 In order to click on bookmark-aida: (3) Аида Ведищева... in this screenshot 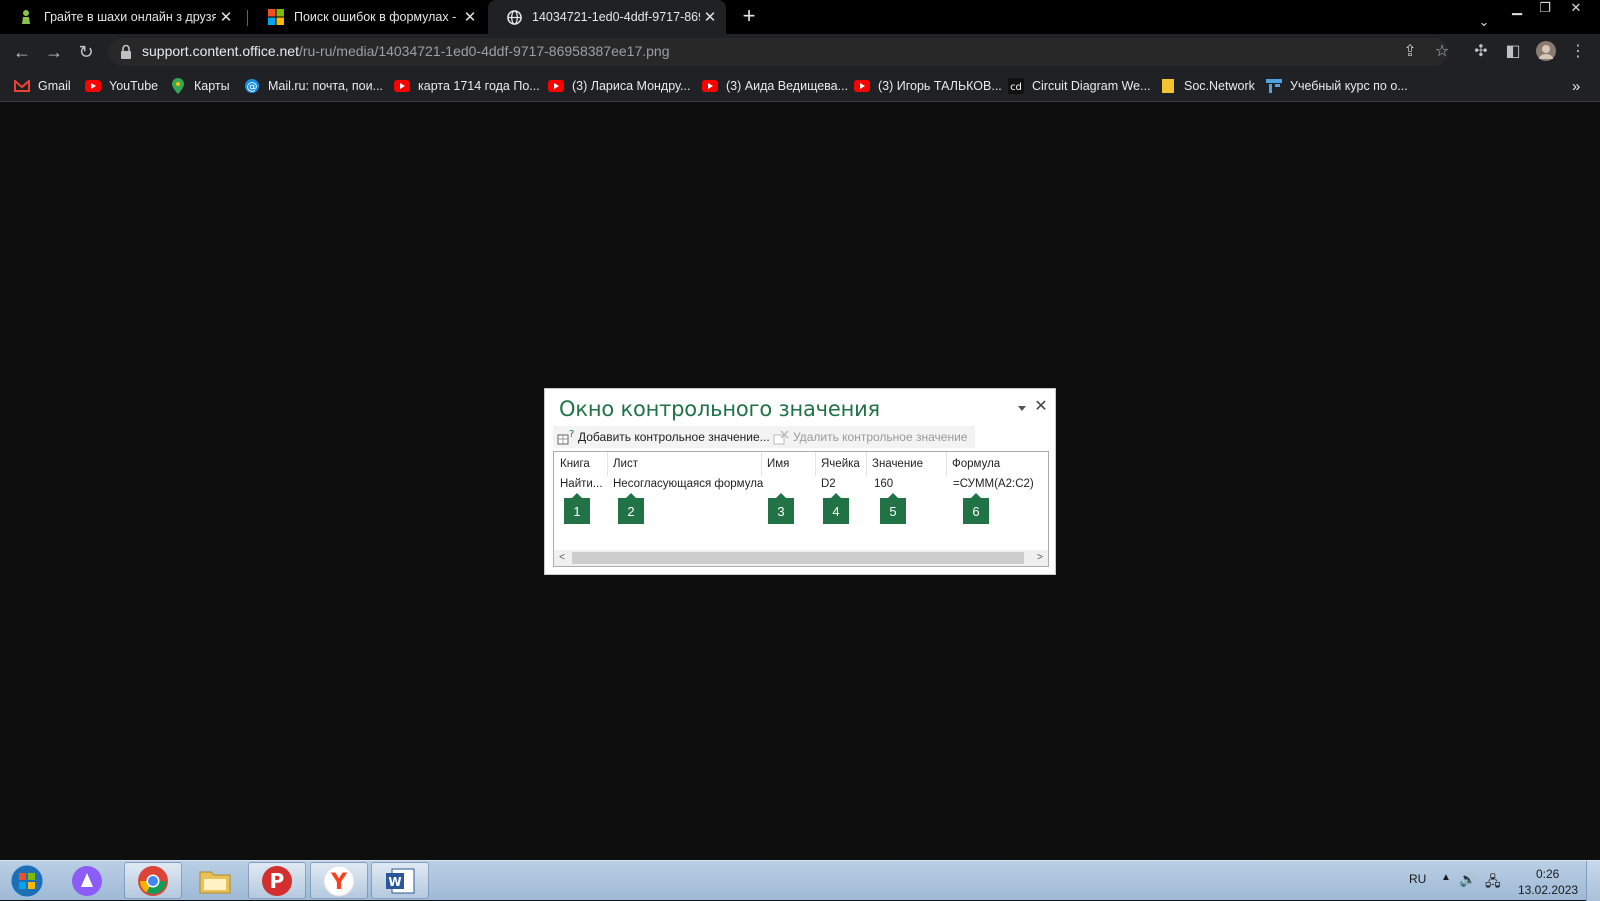, I will do `click(775, 86)`.